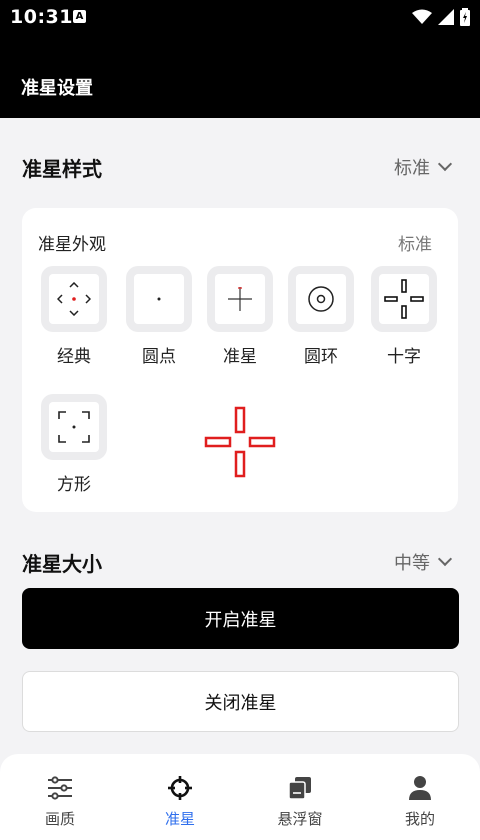 The height and width of the screenshot is (840, 480). I want to click on sliders-icon, so click(60, 788).